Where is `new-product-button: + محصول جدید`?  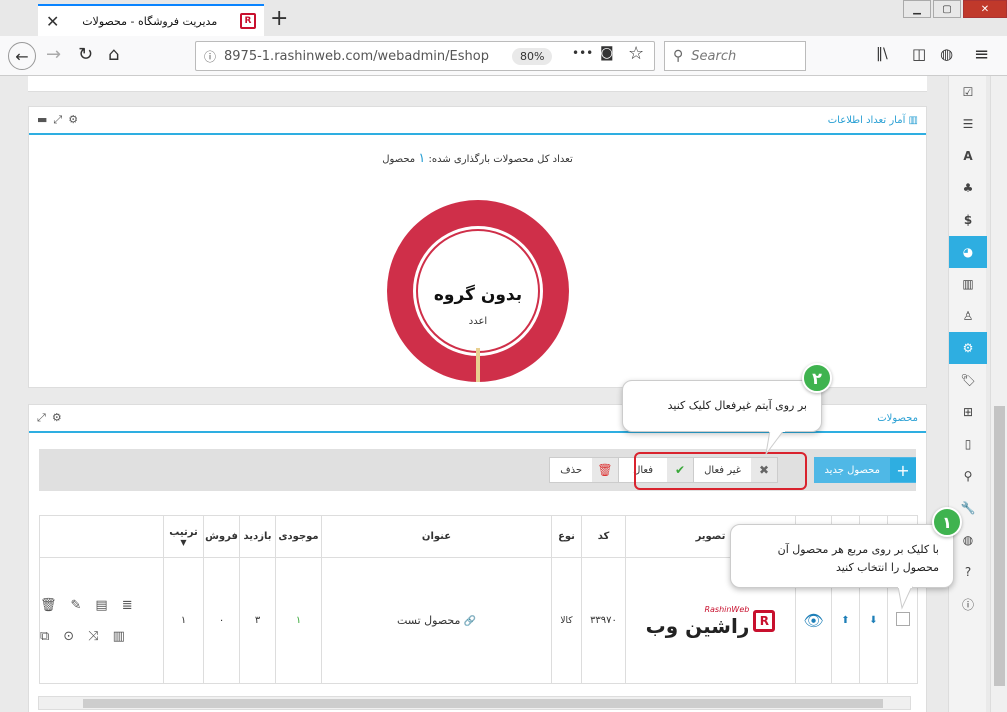 new-product-button: + محصول جدید is located at coordinates (865, 470).